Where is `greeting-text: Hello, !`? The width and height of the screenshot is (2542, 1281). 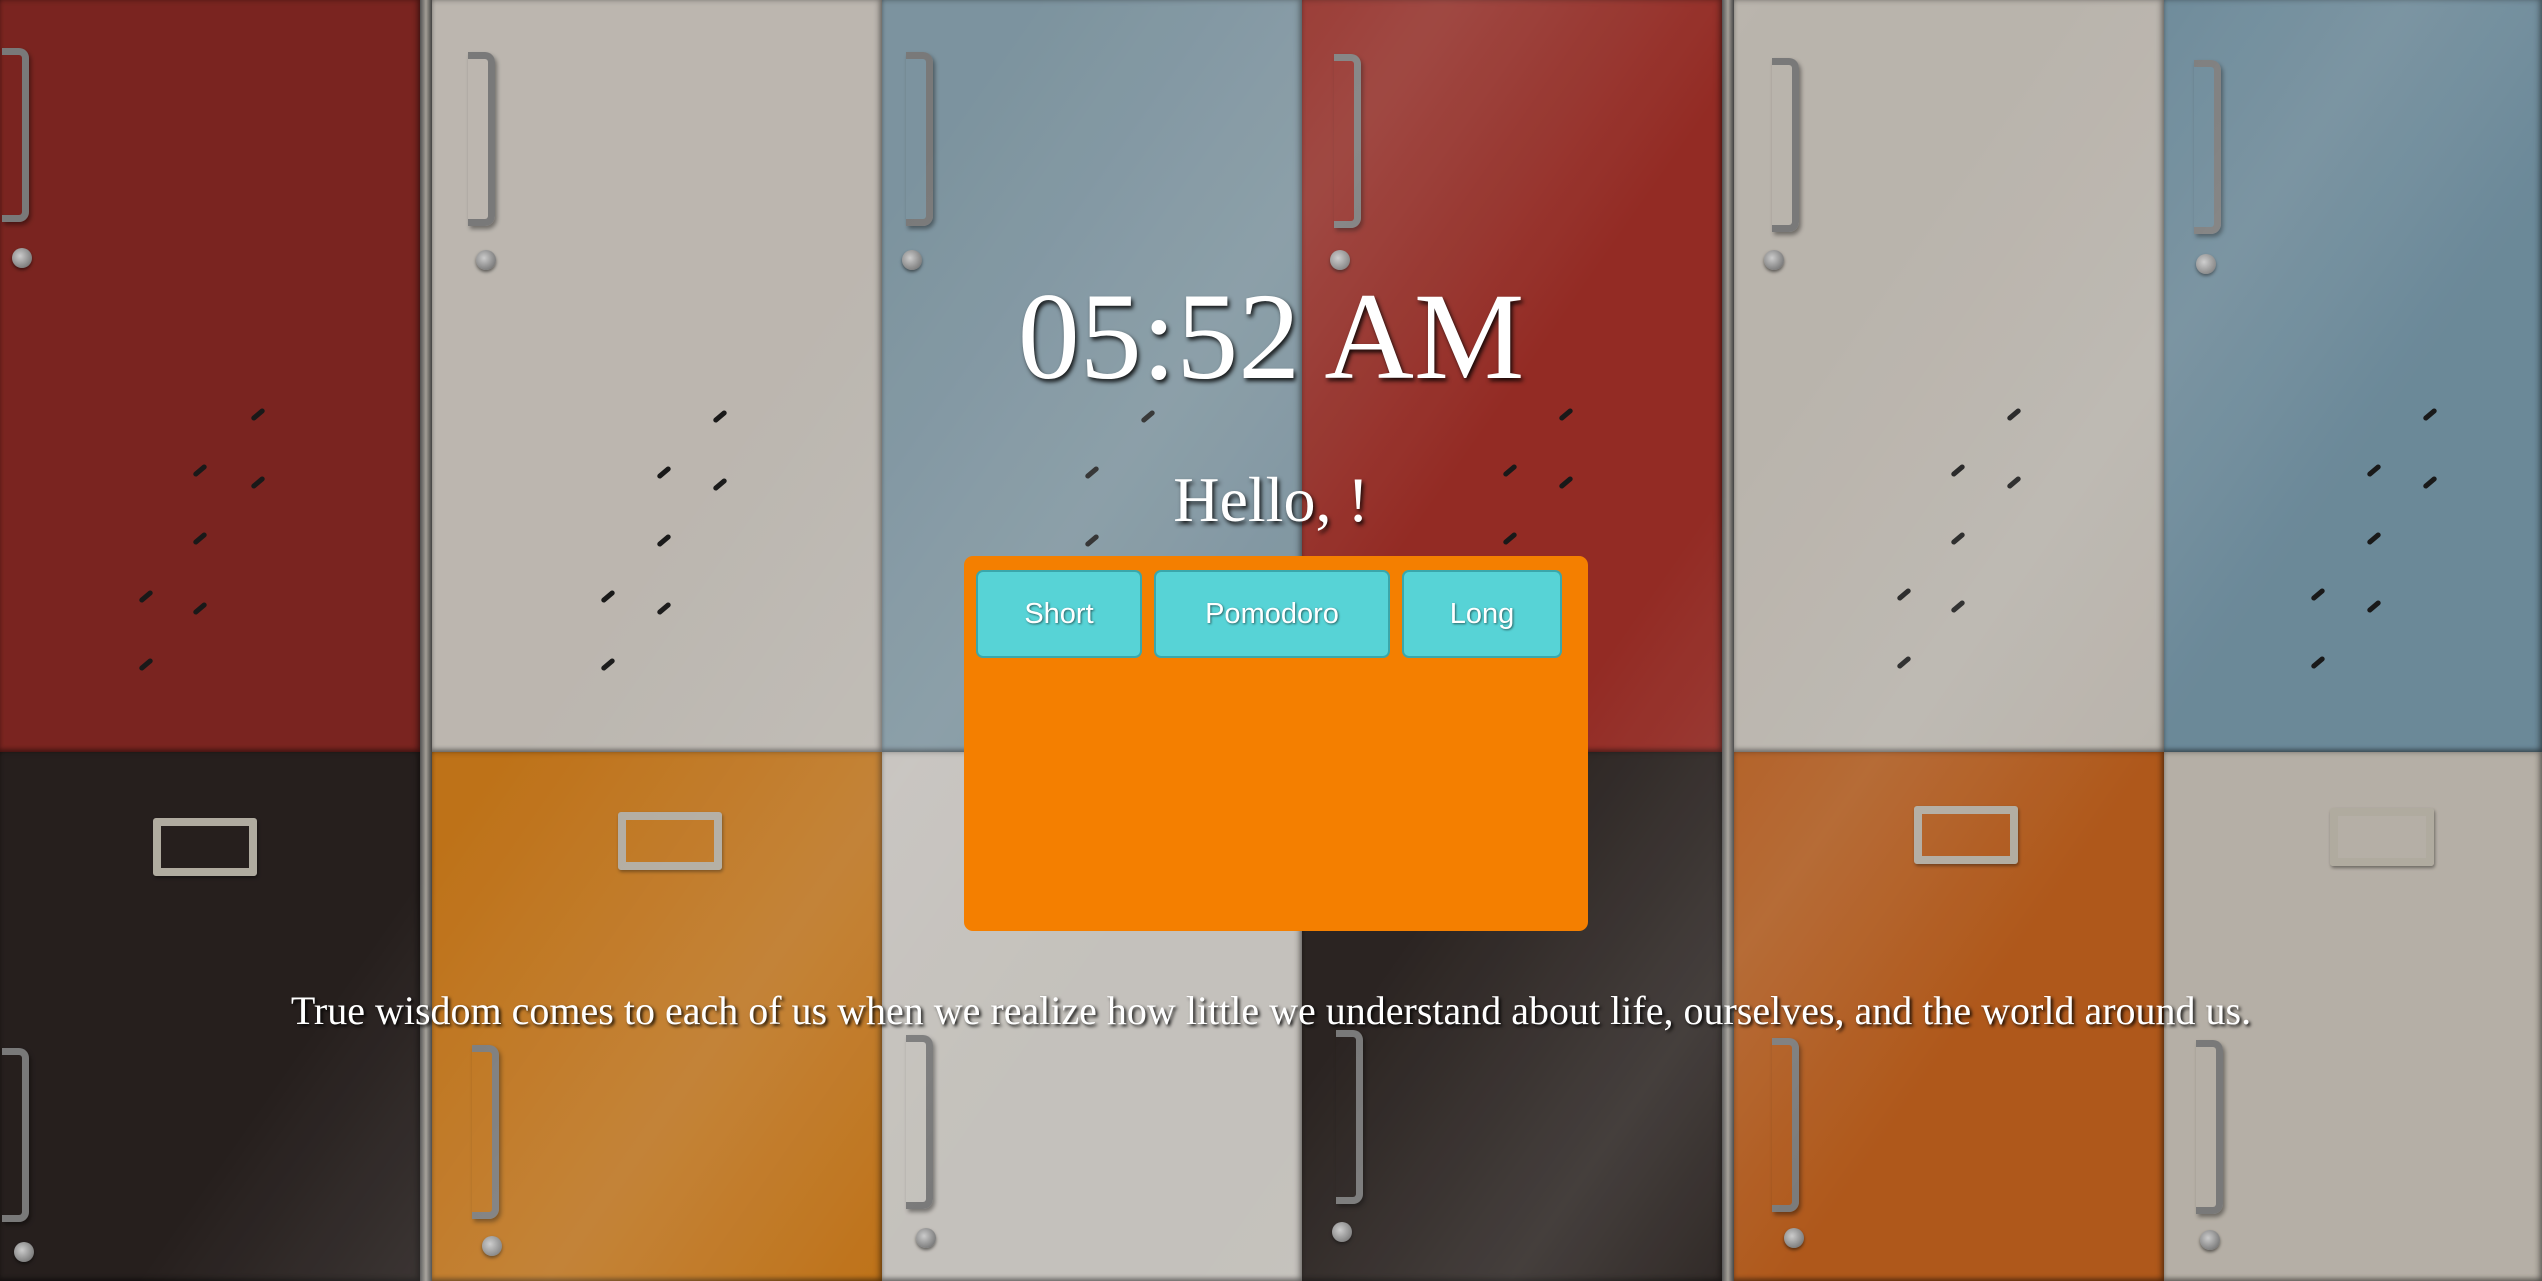 greeting-text: Hello, ! is located at coordinates (1271, 499).